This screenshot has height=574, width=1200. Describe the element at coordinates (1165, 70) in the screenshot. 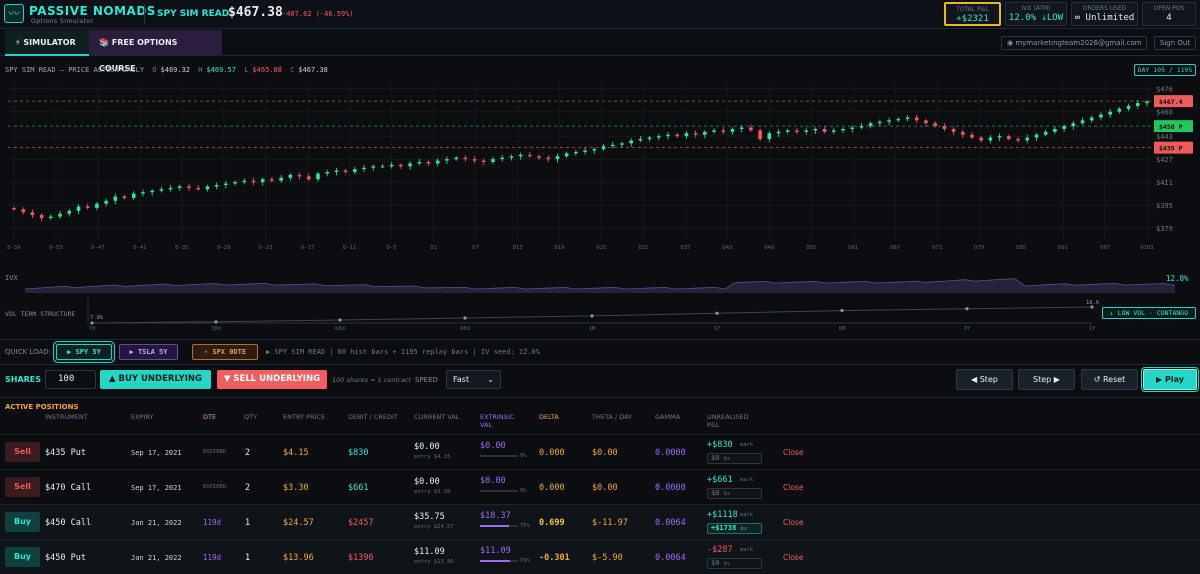

I see `day-counter: DAY 105 / 1195` at that location.